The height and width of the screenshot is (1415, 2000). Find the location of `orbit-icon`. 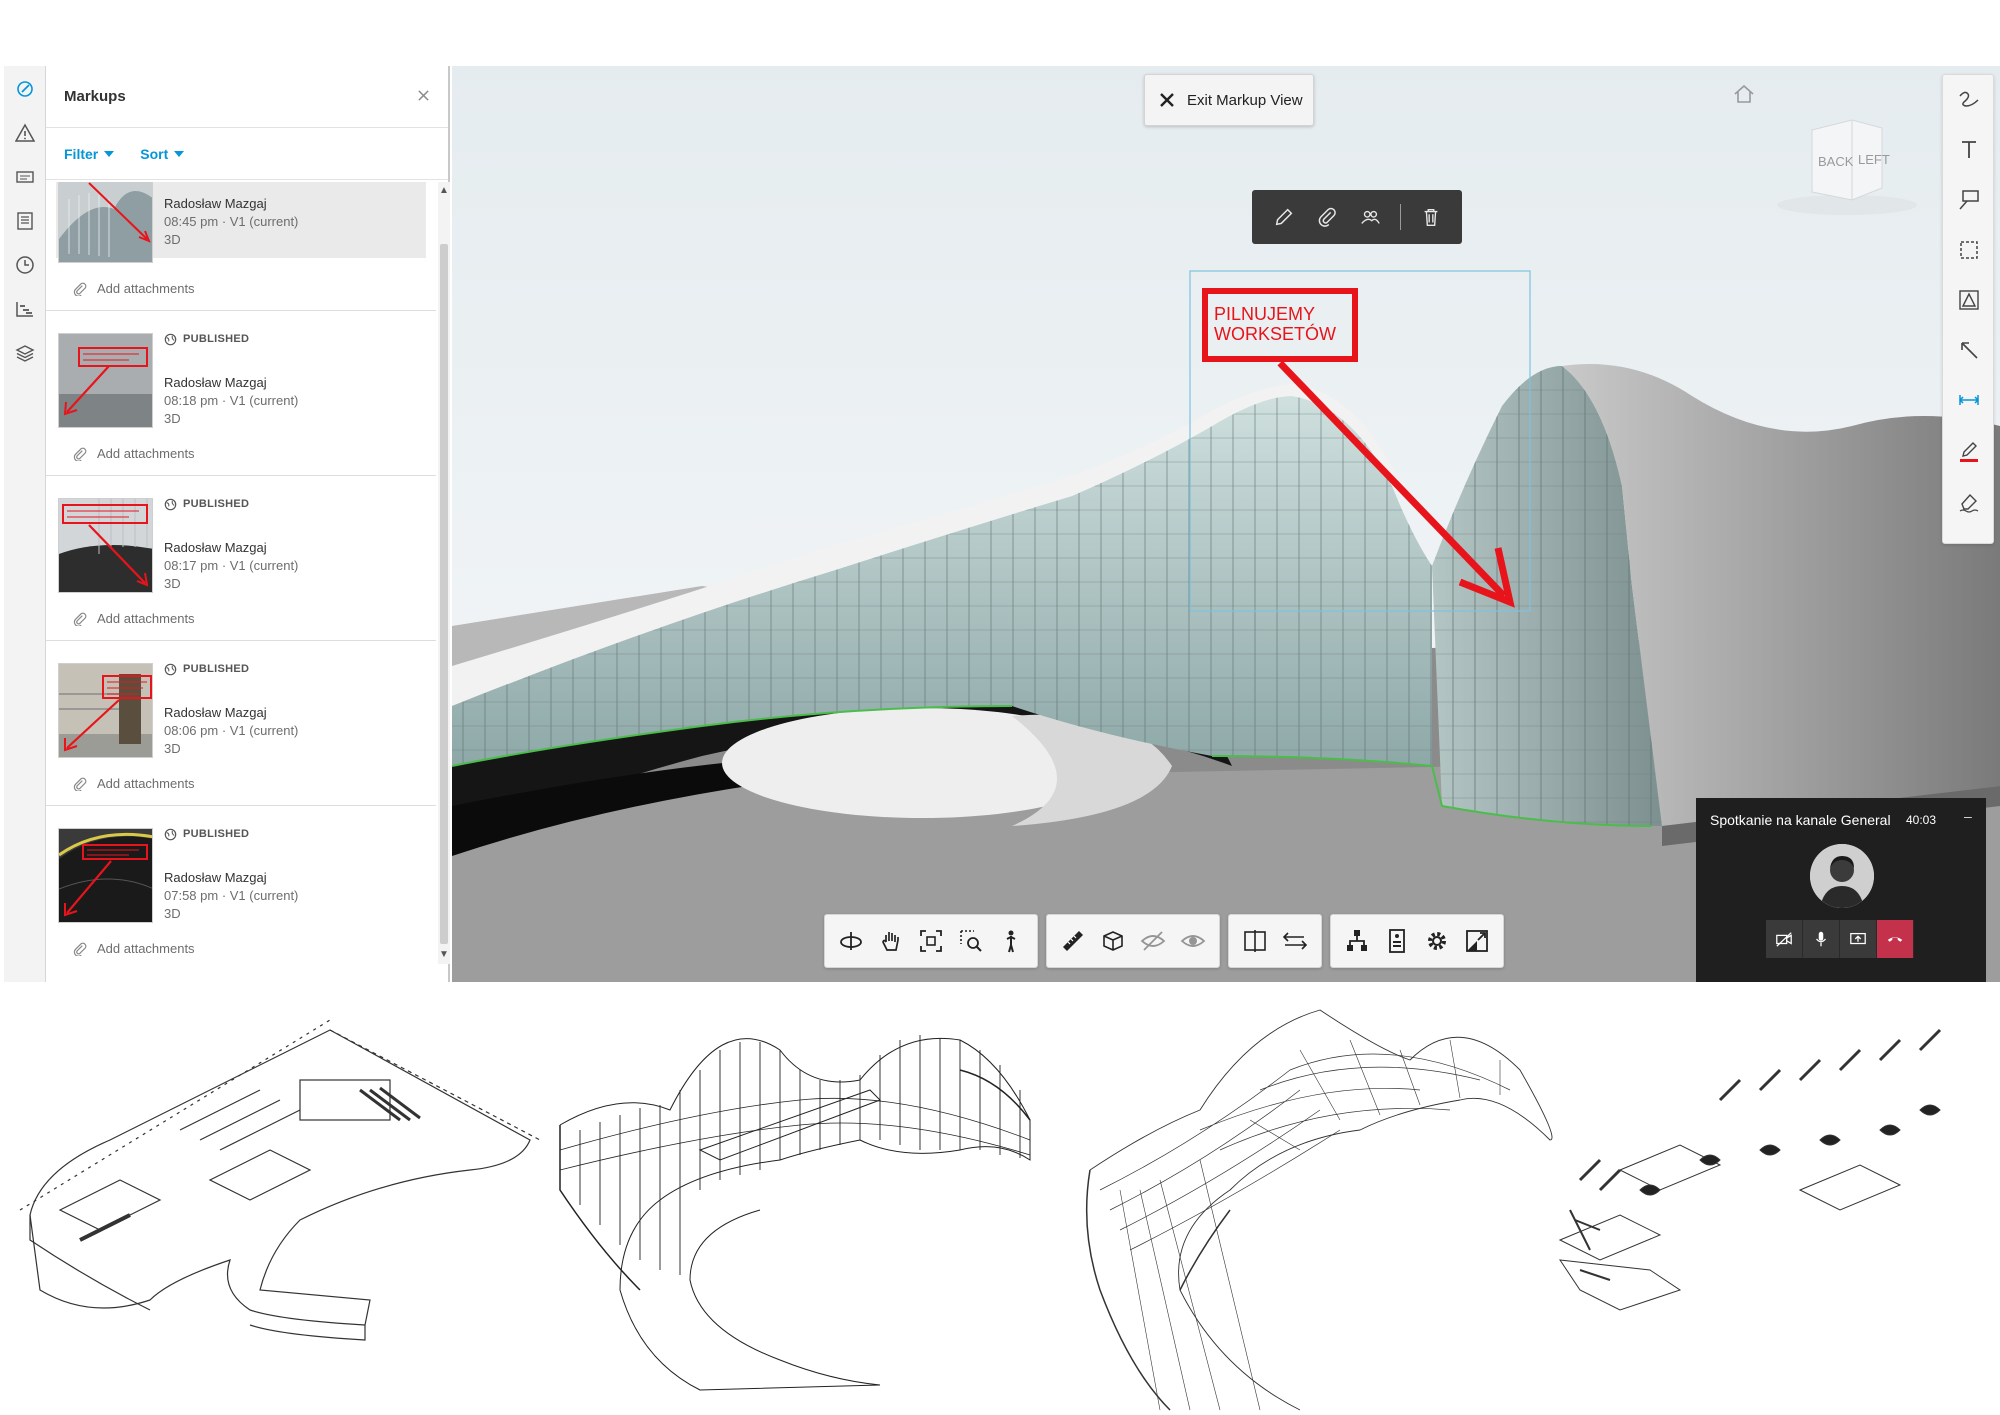

orbit-icon is located at coordinates (851, 941).